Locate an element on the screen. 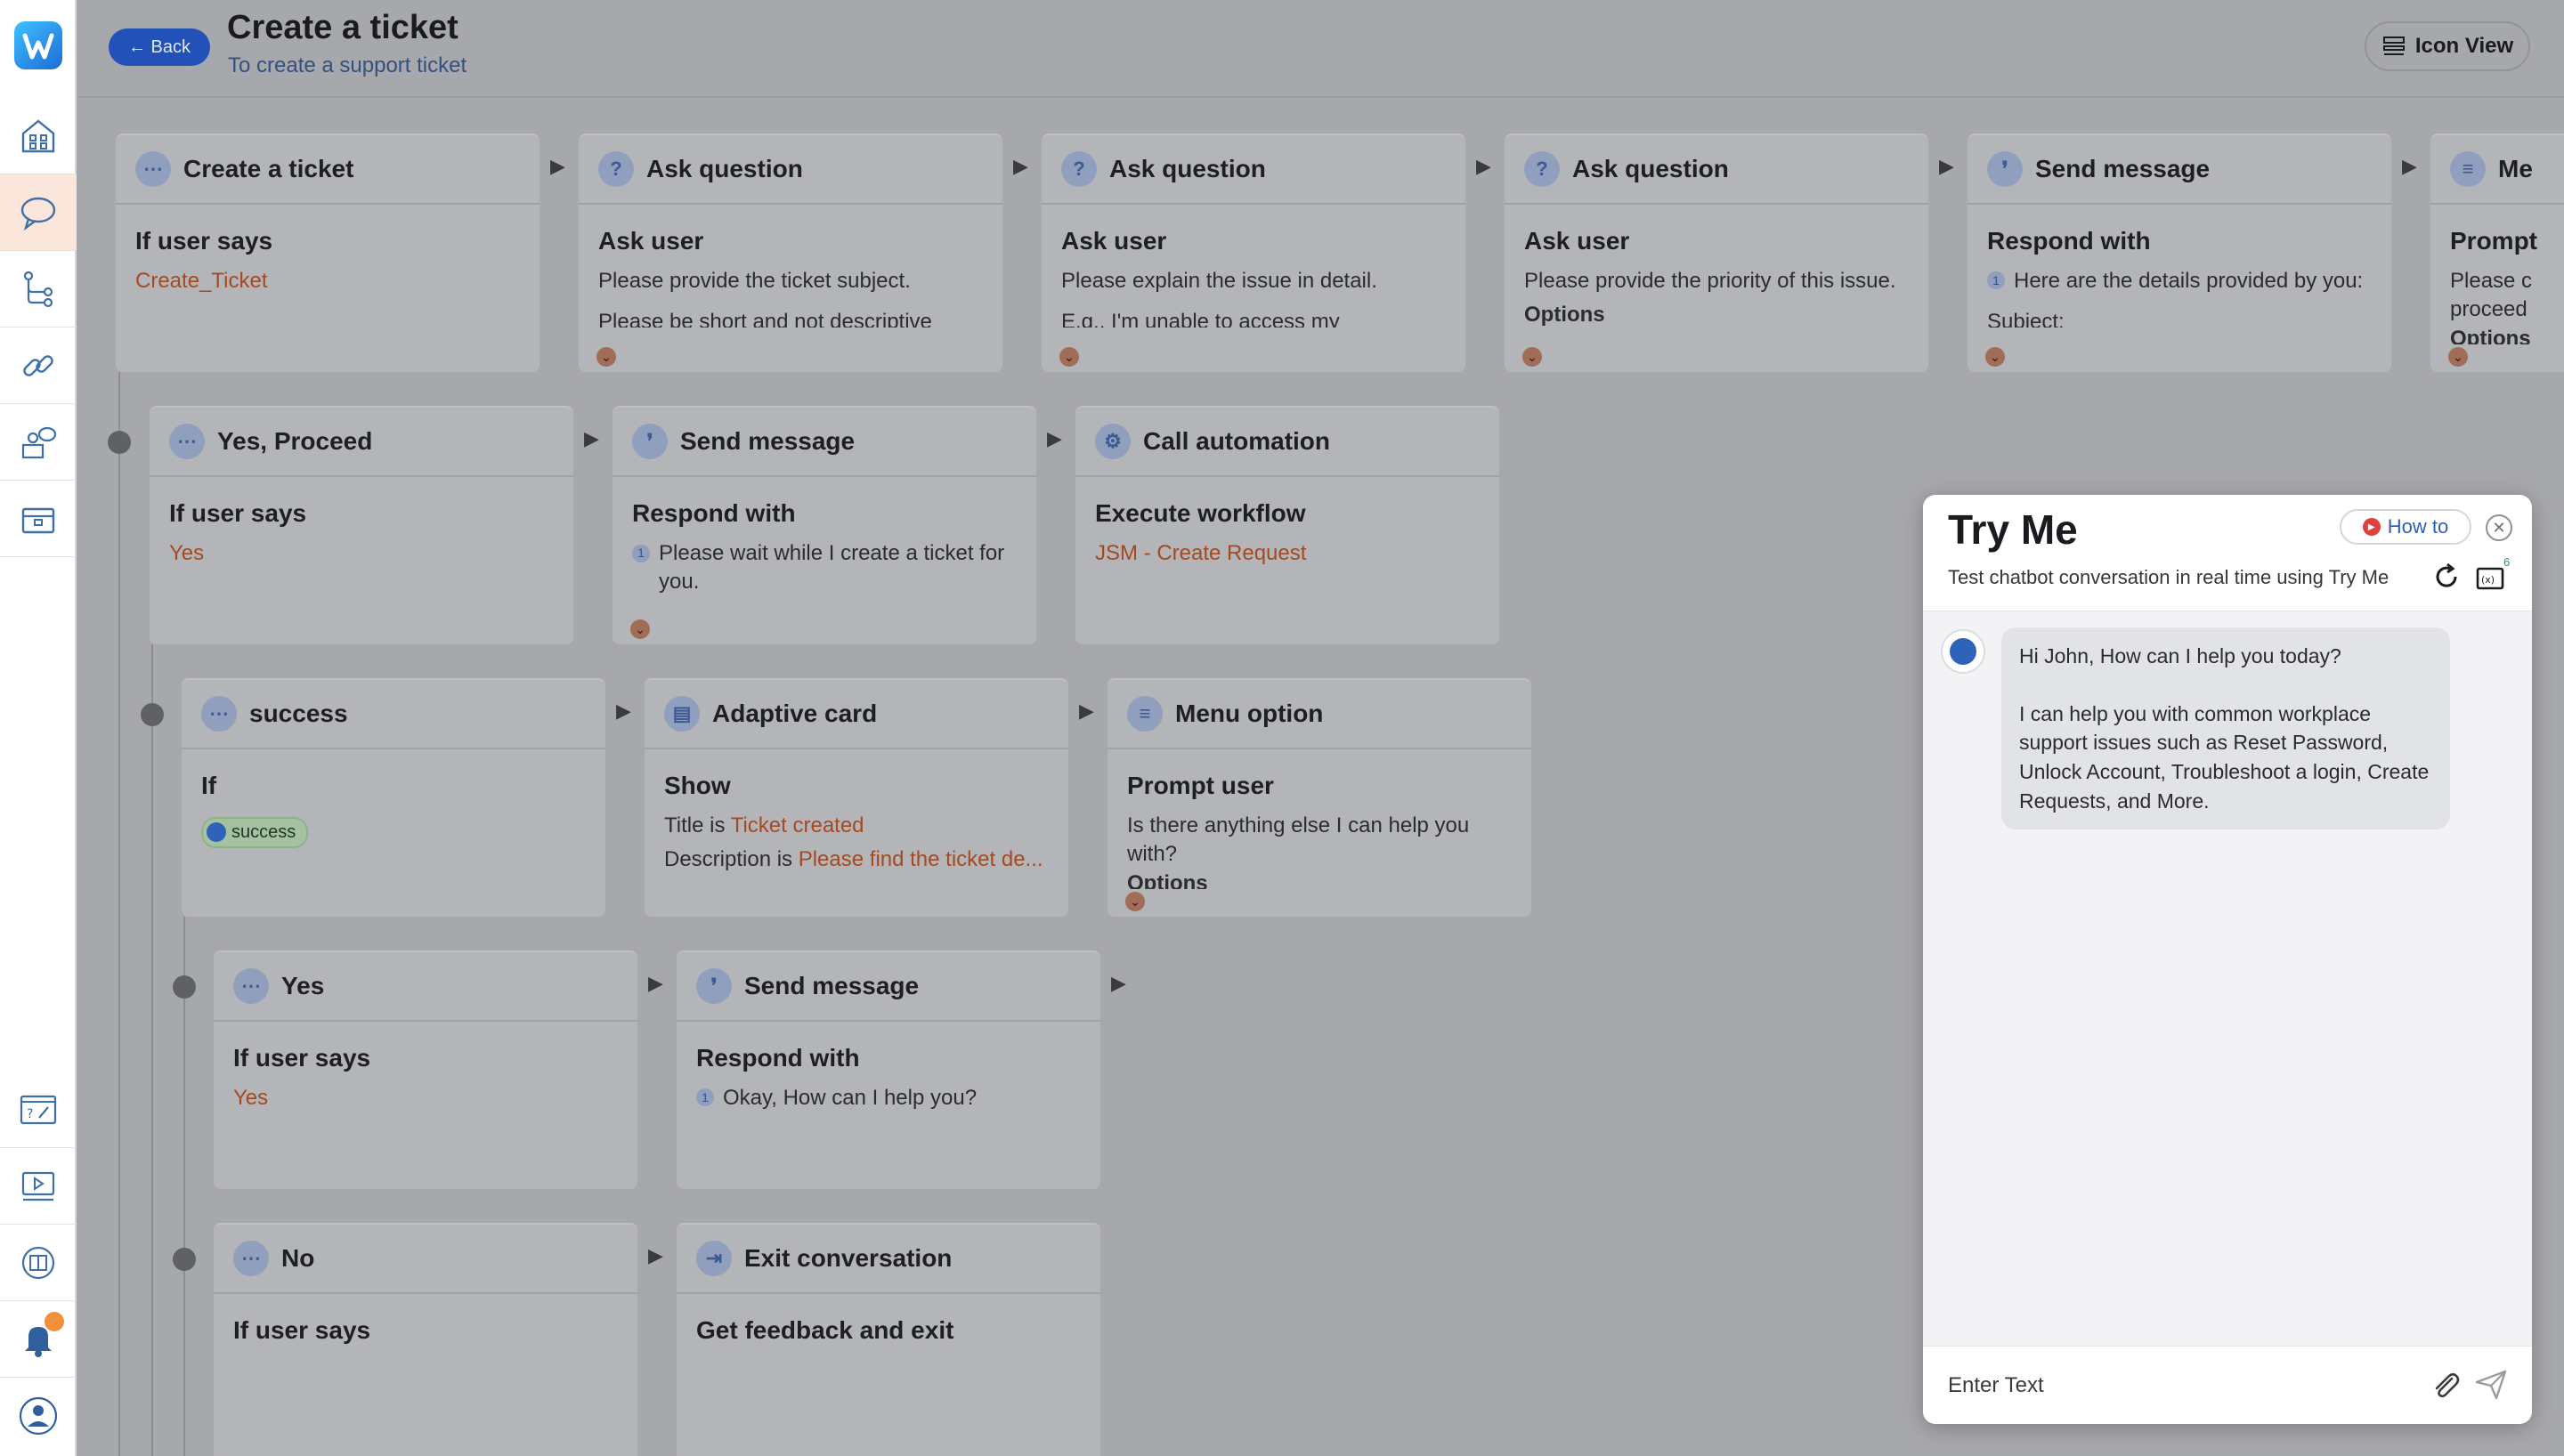  agent-desk-icon is located at coordinates (38, 442).